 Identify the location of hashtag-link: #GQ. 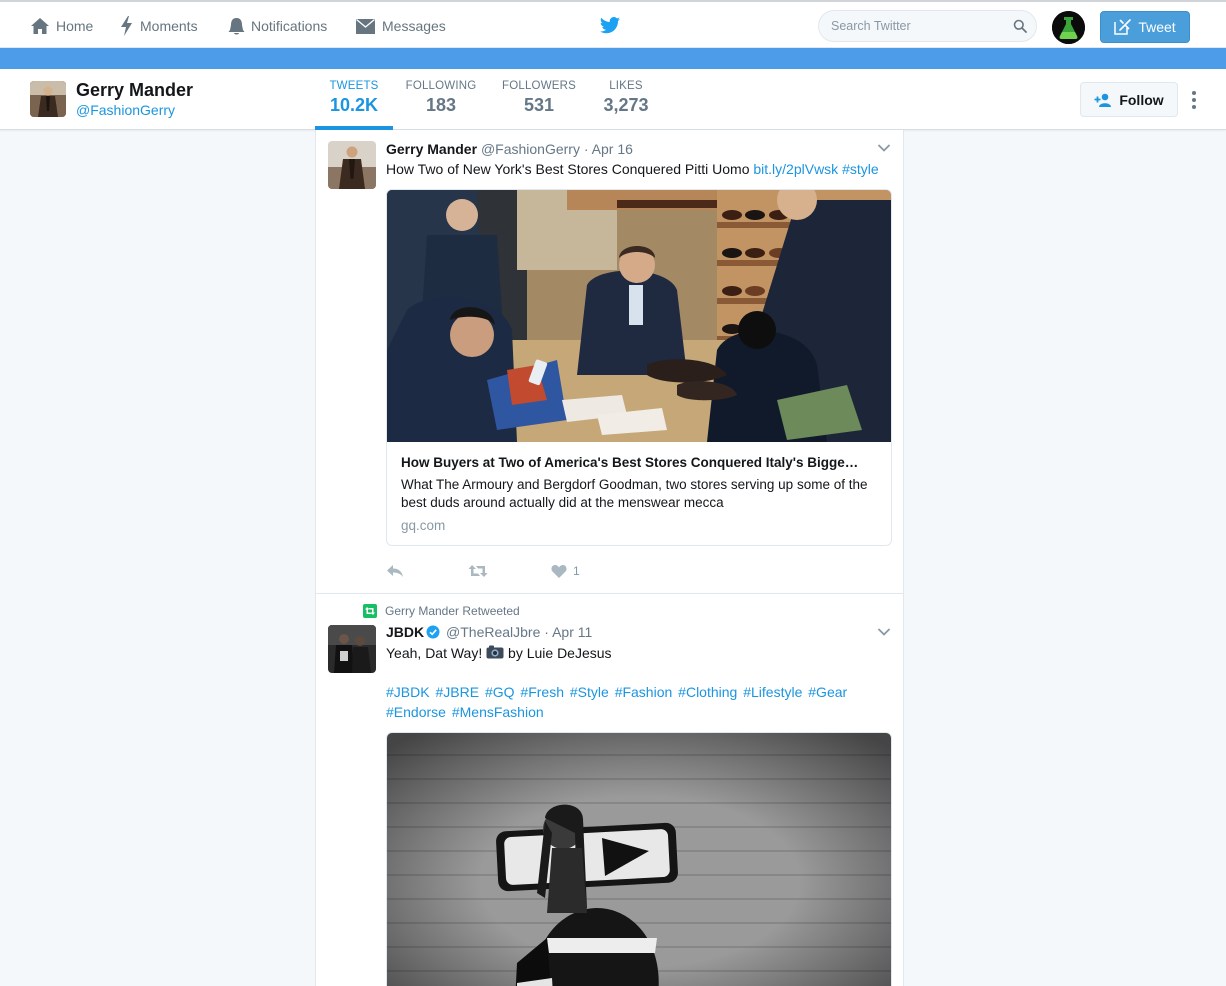
(500, 692).